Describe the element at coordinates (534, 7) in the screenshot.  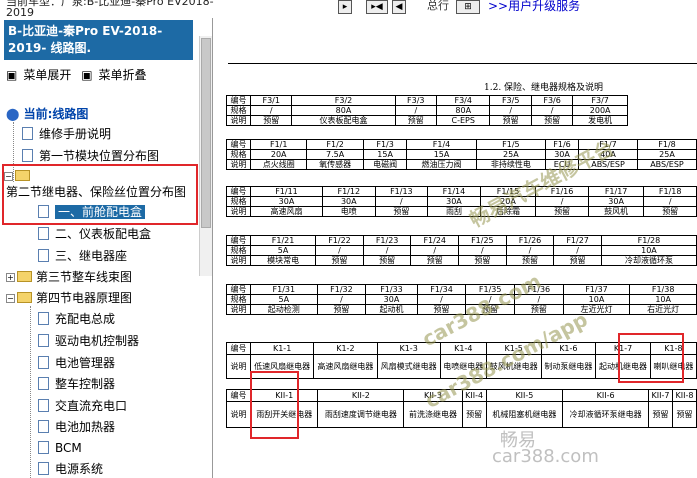
I see `upgrade-service-link: >>用户升级服务` at that location.